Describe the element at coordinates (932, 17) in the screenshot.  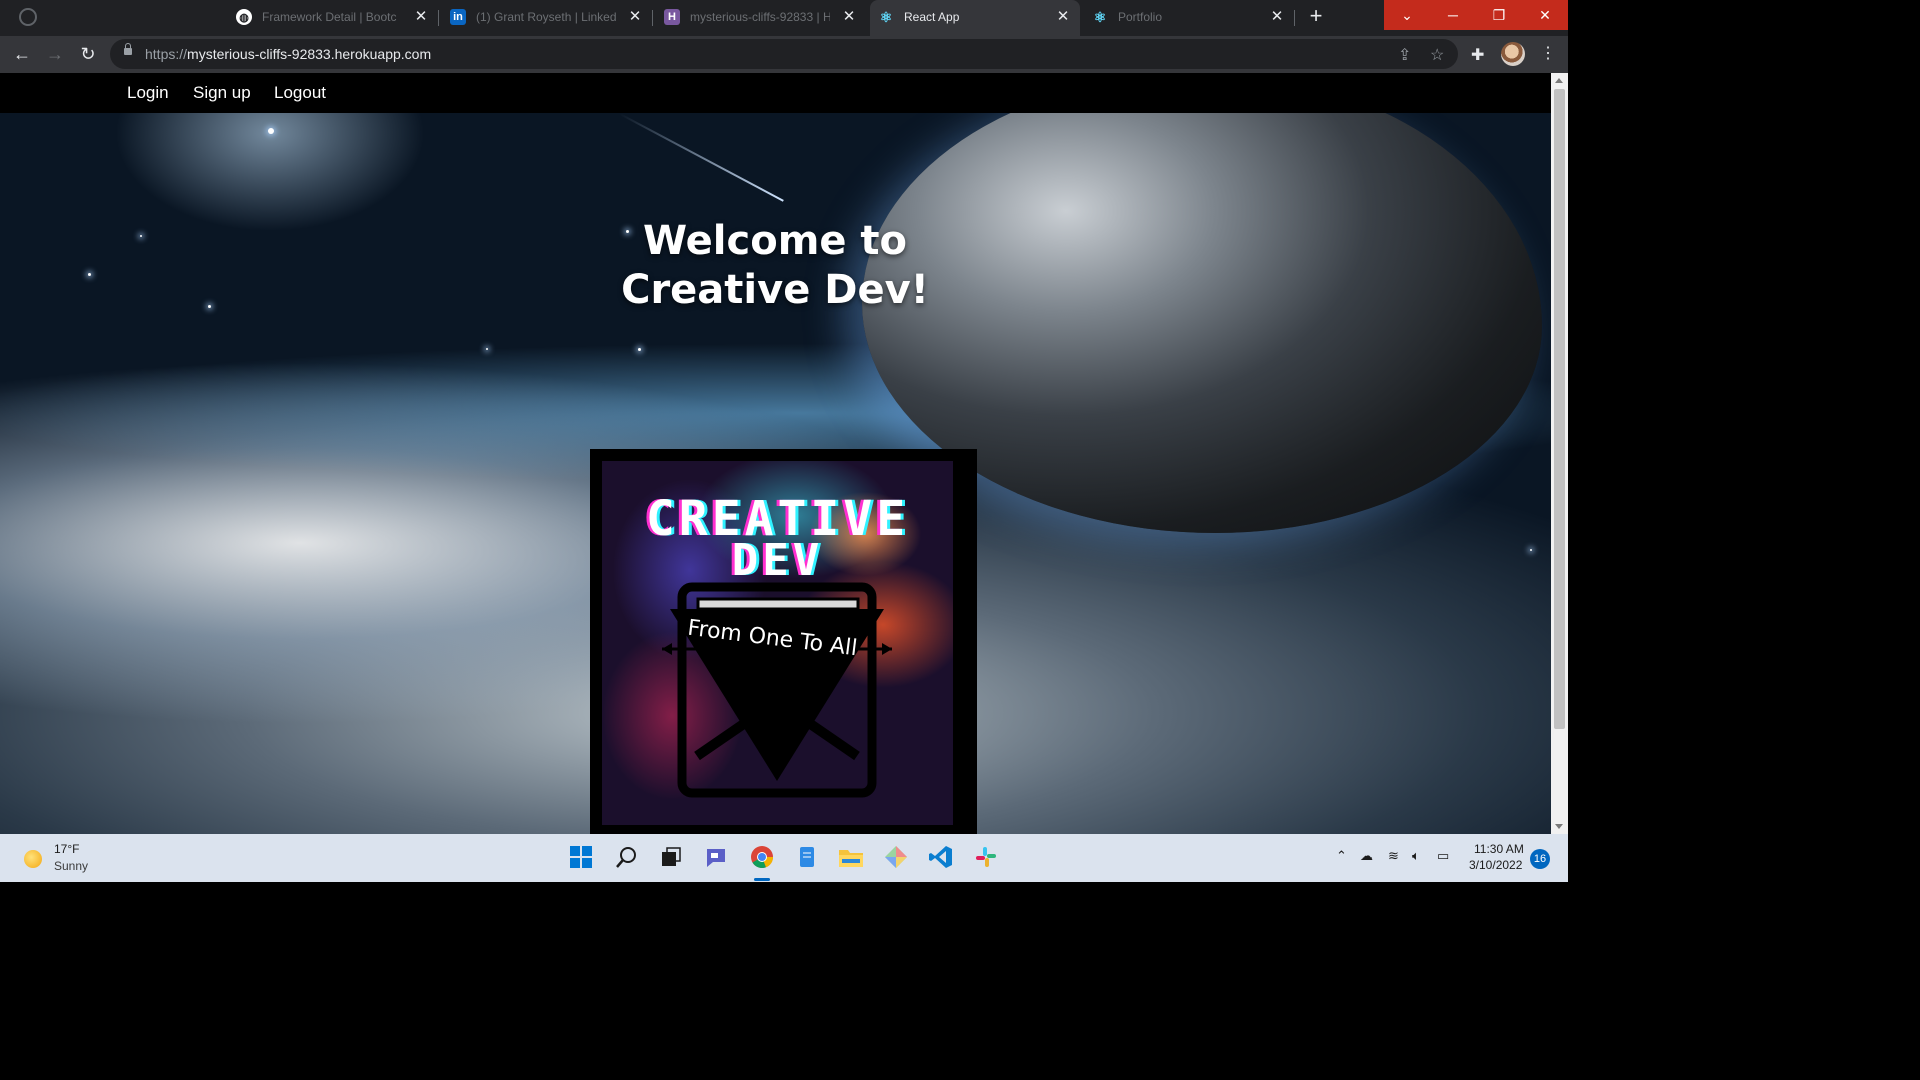
I see `tab-title: React App` at that location.